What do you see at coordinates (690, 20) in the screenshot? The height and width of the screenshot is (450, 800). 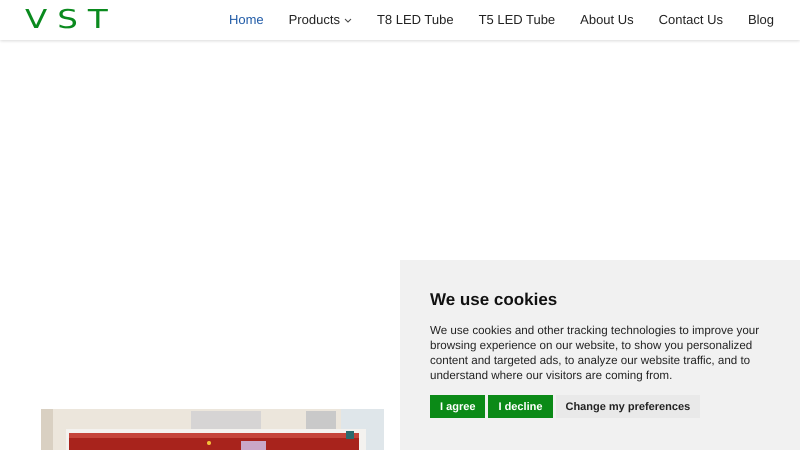 I see `nav-link: Contact Us` at bounding box center [690, 20].